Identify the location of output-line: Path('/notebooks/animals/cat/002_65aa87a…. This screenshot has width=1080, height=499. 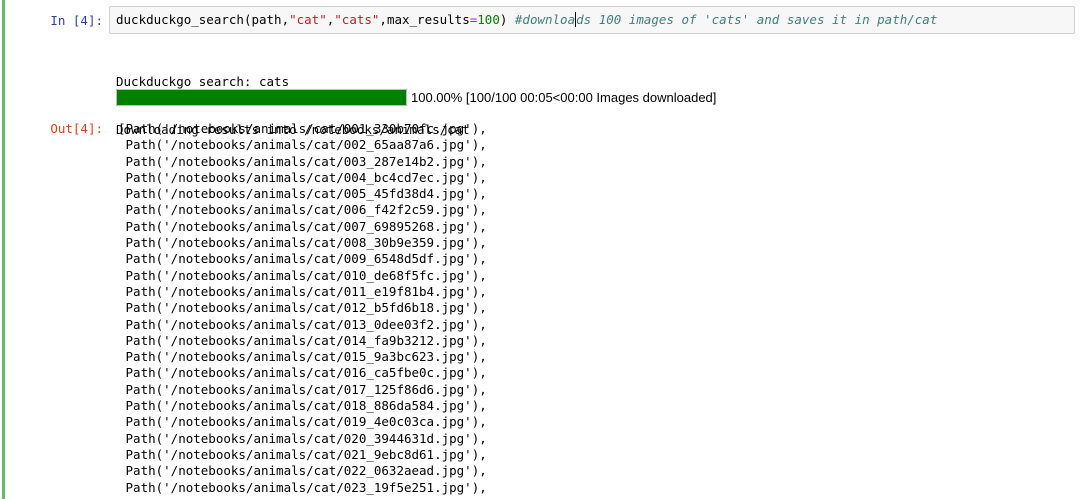
(302, 145).